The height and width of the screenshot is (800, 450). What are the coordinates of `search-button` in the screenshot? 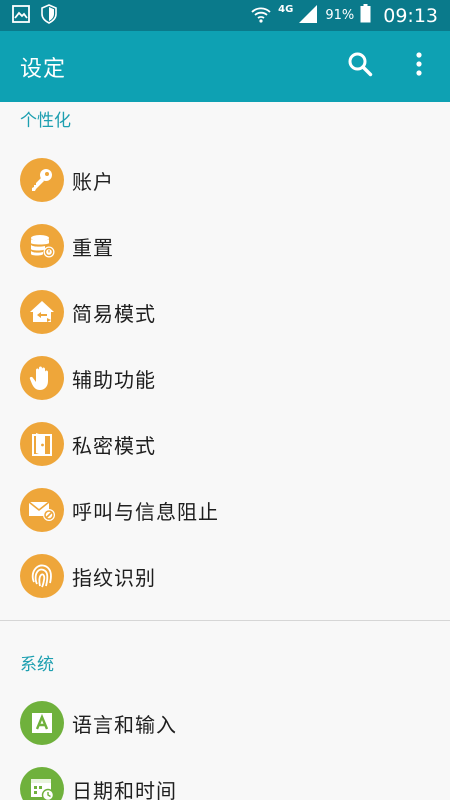 It's located at (360, 66).